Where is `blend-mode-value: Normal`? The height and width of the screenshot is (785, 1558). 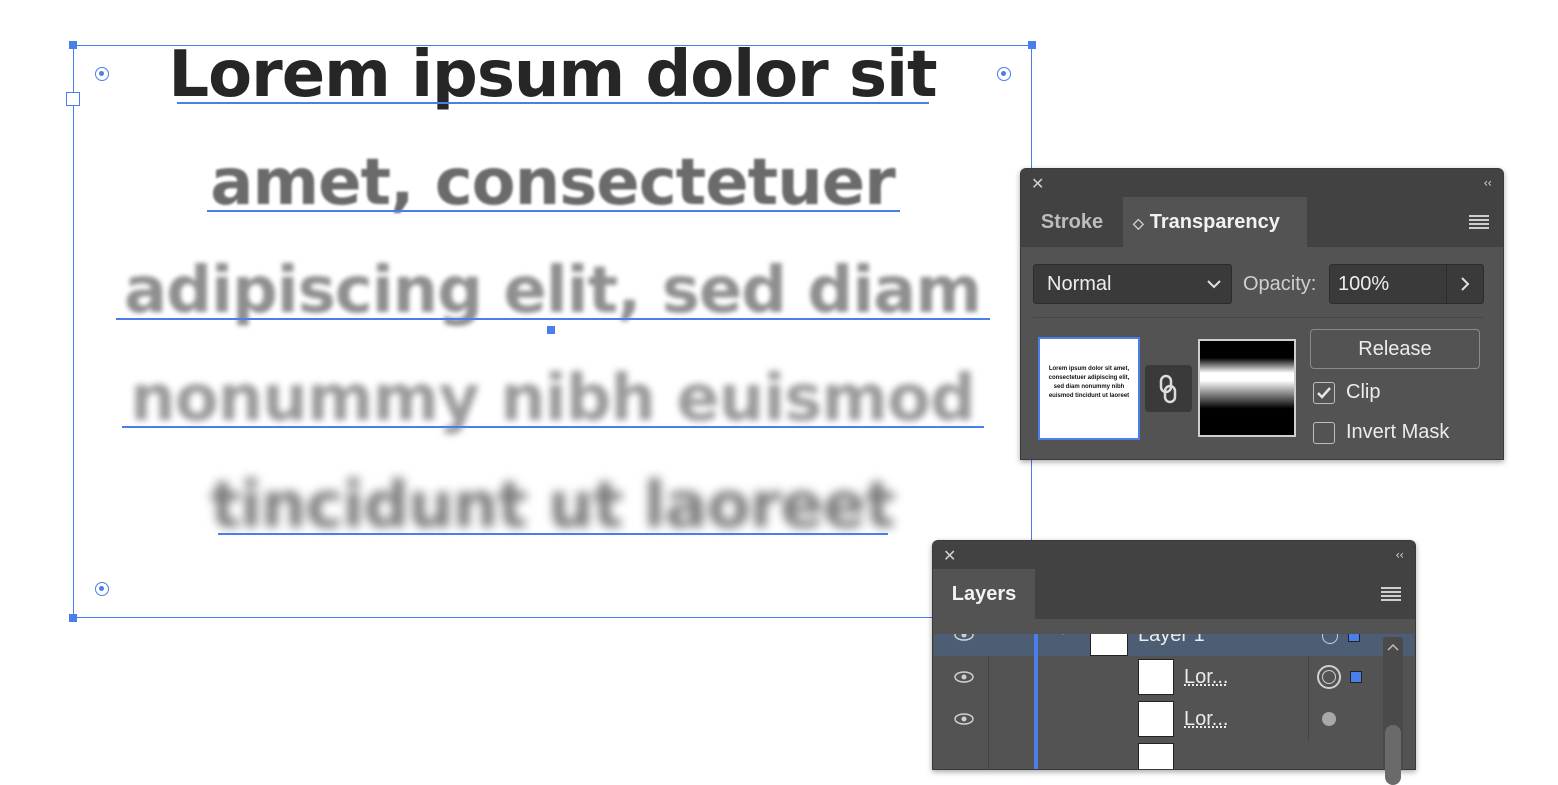
blend-mode-value: Normal is located at coordinates (1079, 284).